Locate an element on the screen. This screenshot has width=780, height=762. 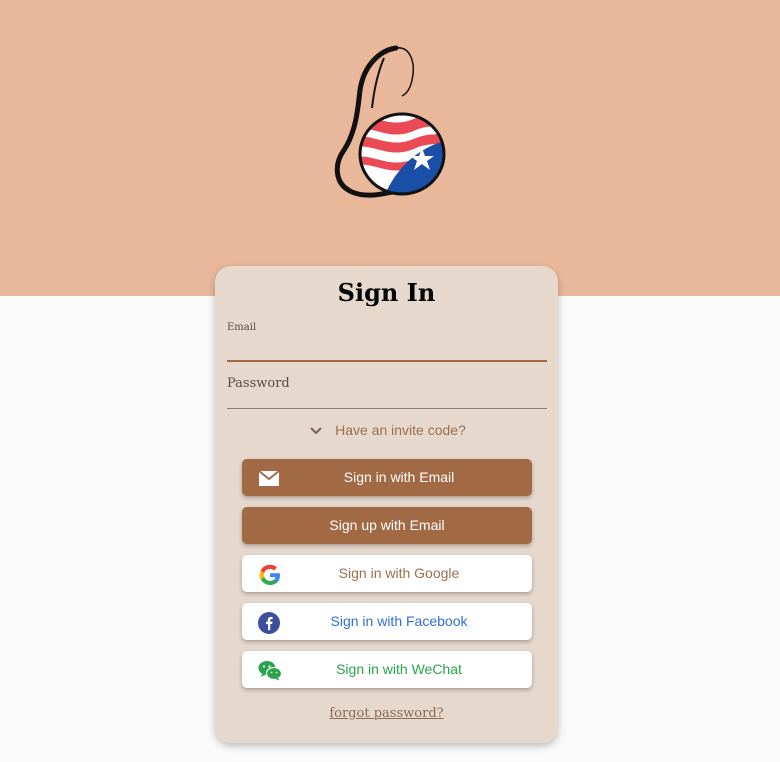
email-label: Email is located at coordinates (242, 327).